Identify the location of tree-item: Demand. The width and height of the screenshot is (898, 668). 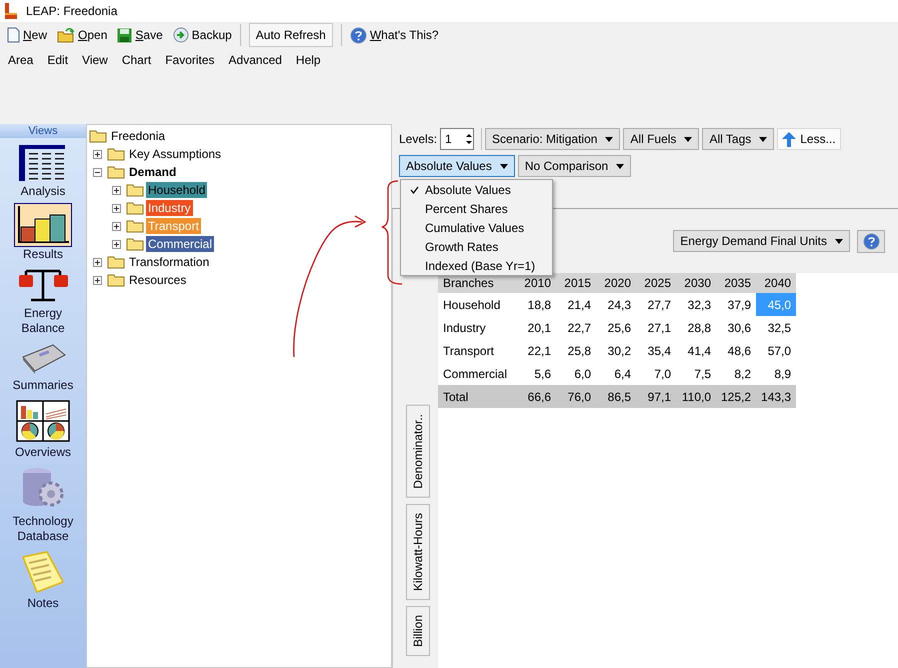
(152, 172).